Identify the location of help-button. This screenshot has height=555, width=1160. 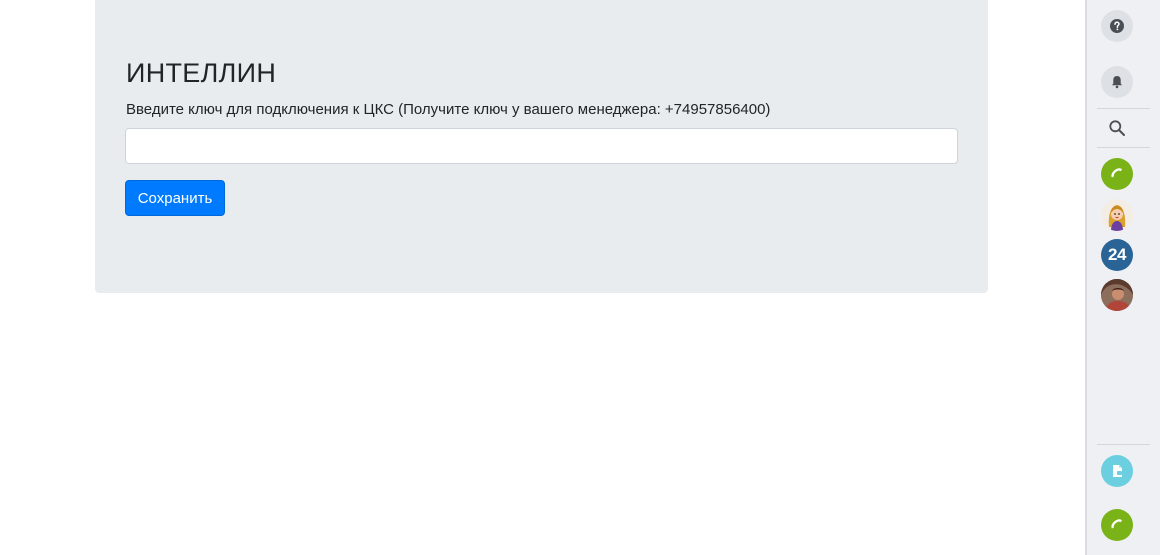
(1117, 26).